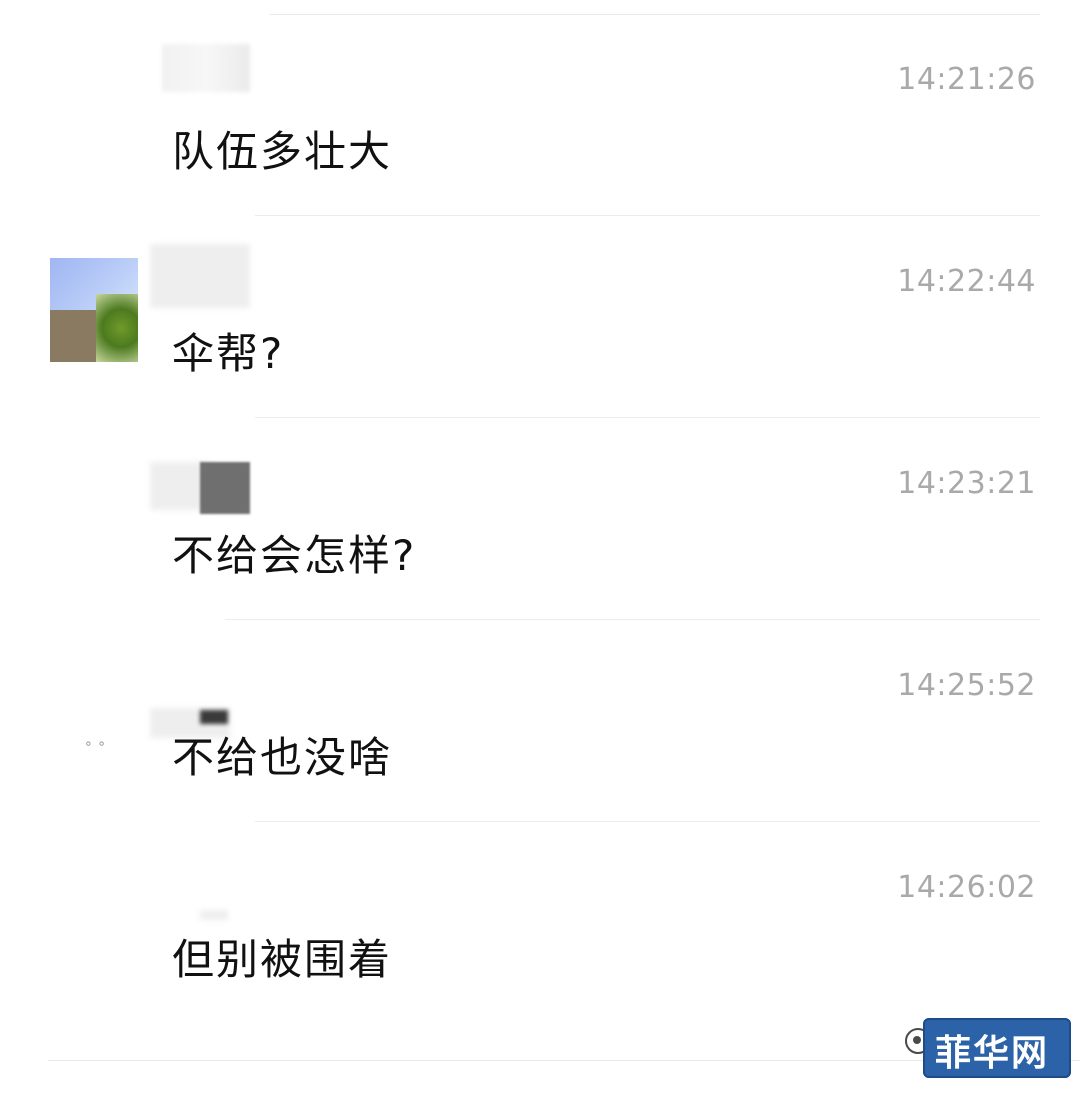 Image resolution: width=1080 pixels, height=1093 pixels. What do you see at coordinates (294, 555) in the screenshot?
I see `message-text: 不给会怎样?` at bounding box center [294, 555].